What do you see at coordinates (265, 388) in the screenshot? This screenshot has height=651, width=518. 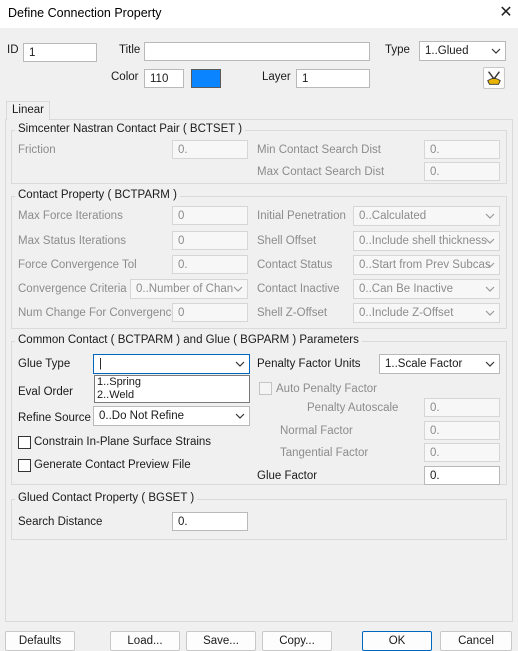 I see `auto-penalty-checkbox` at bounding box center [265, 388].